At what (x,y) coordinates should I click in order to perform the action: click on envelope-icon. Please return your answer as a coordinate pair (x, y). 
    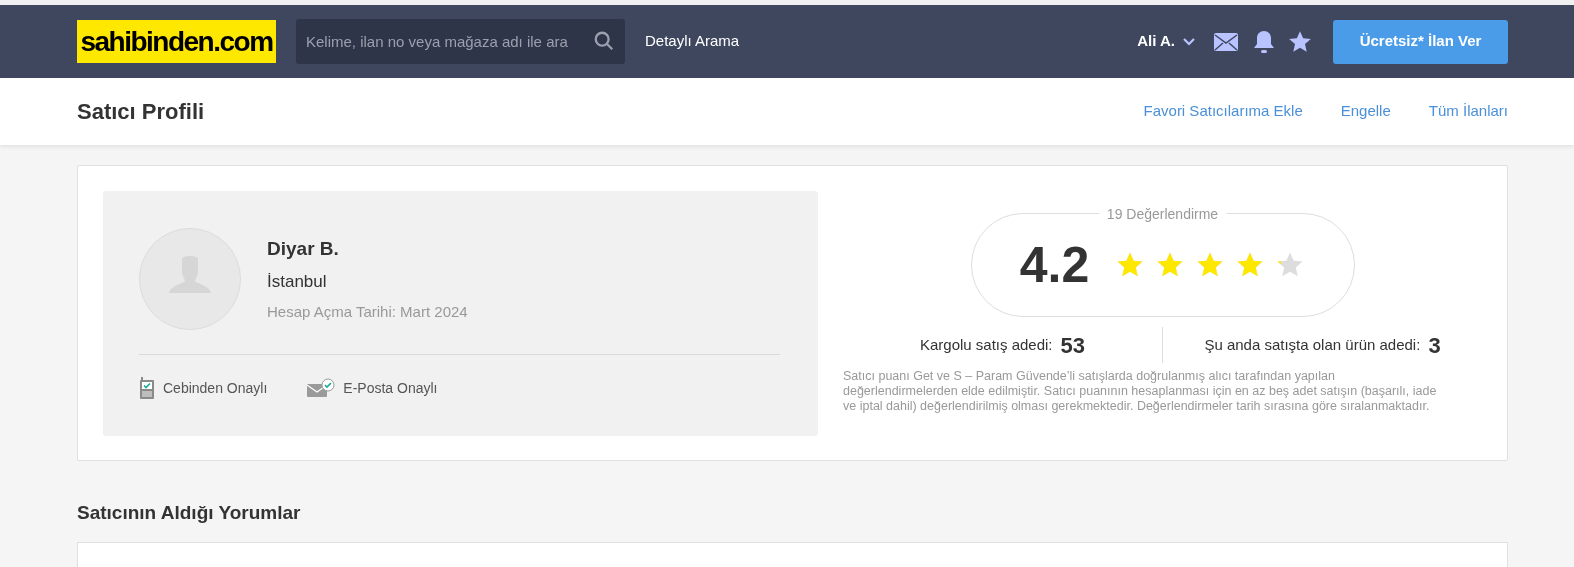
    Looking at the image, I should click on (1226, 41).